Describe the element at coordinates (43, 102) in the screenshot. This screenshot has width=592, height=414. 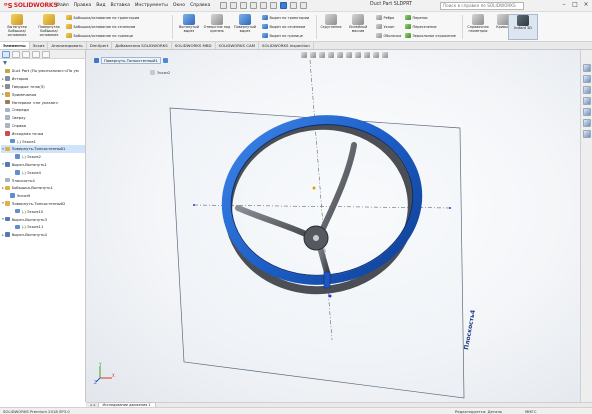
I see `tree-item: Материал <не указан>` at that location.